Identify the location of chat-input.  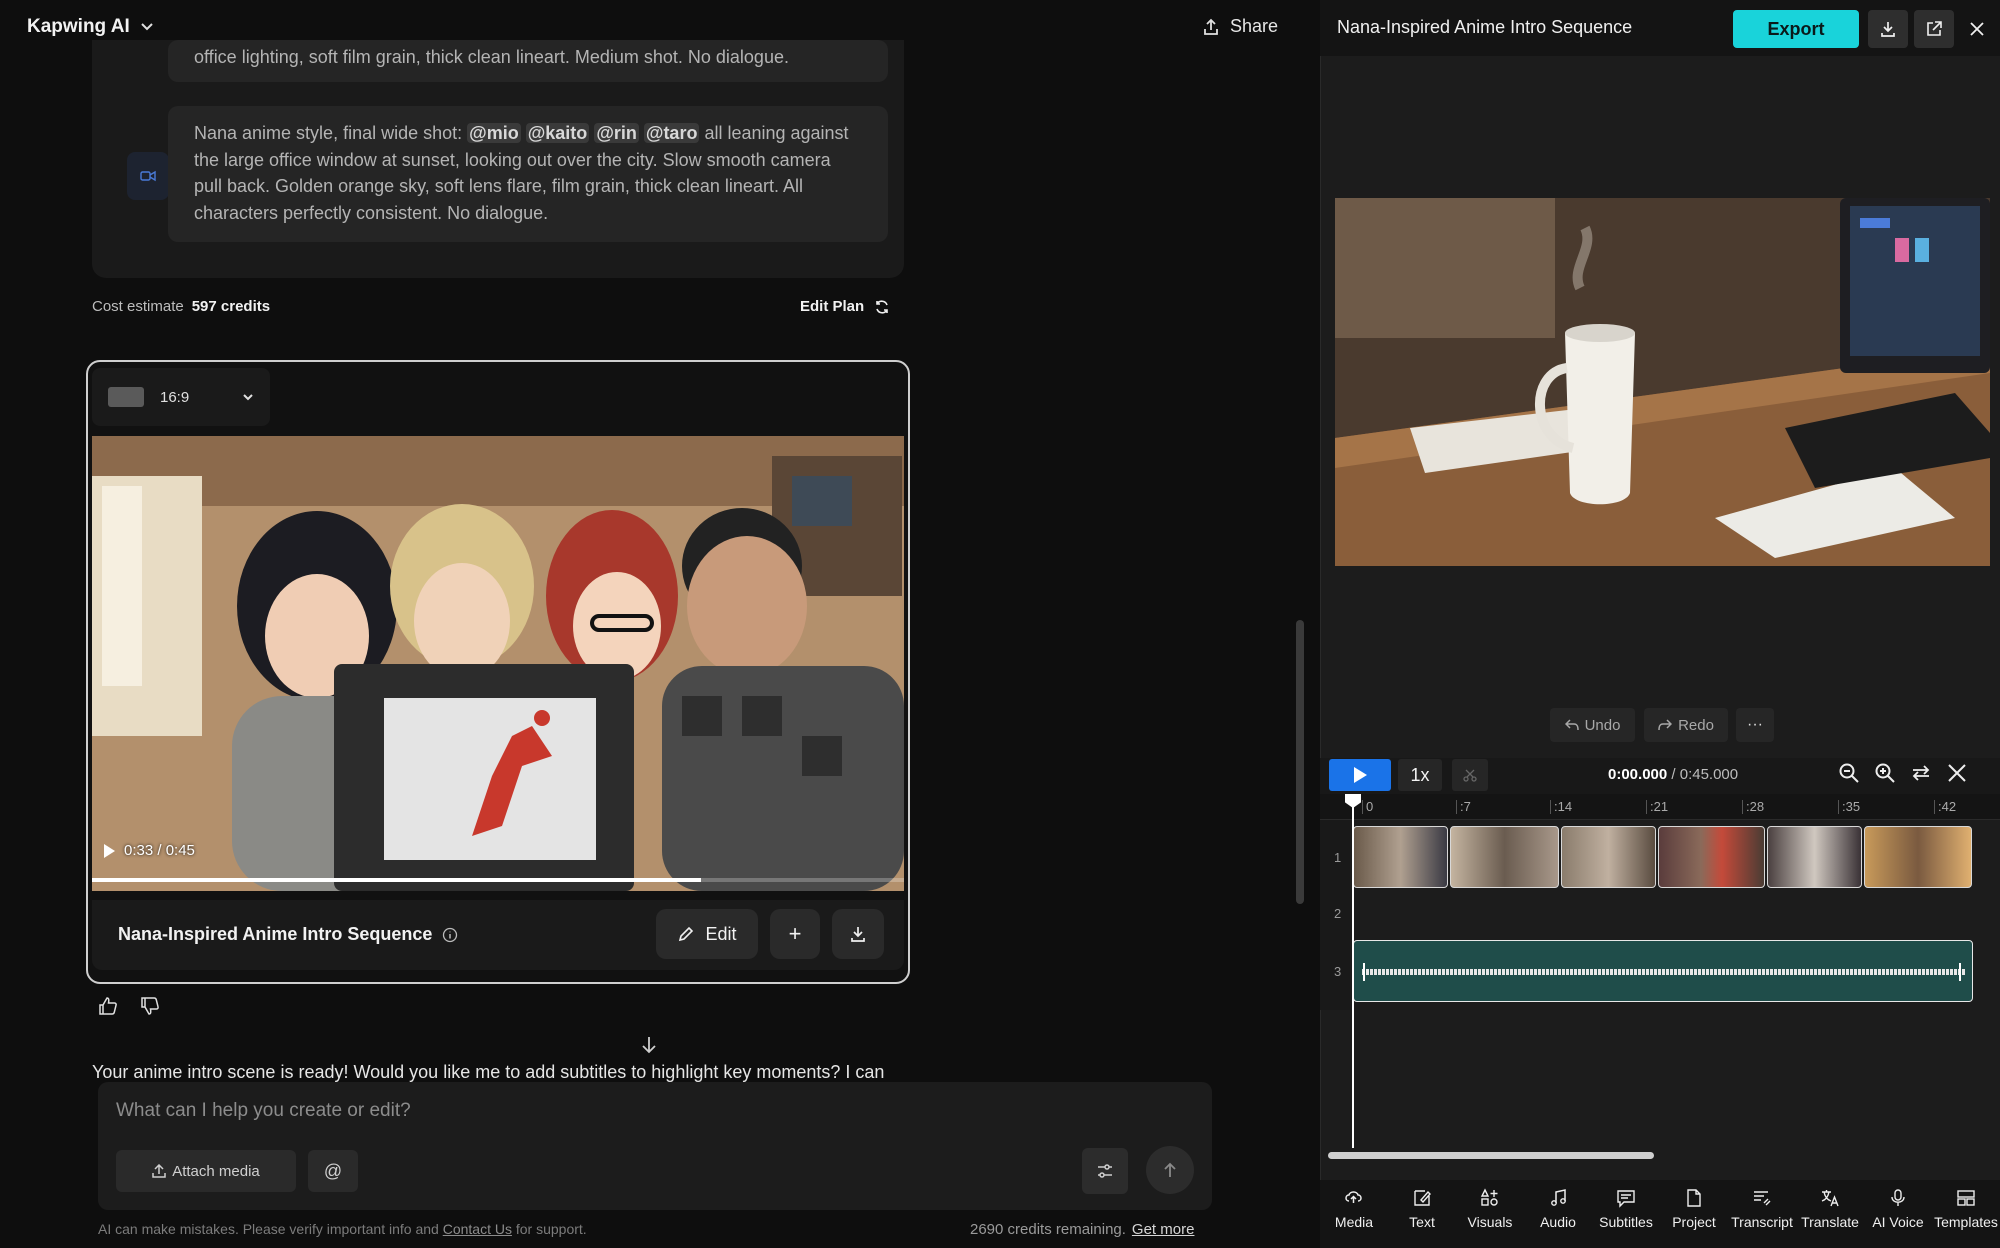
(566, 1111).